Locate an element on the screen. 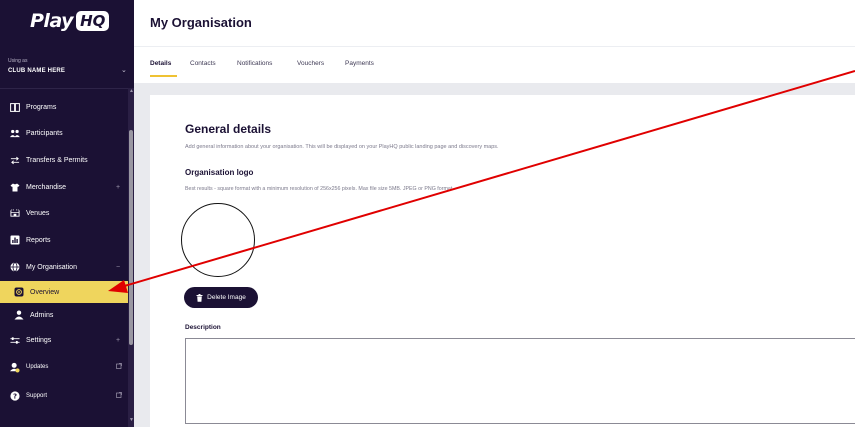 The height and width of the screenshot is (427, 855). scroll-up-arrow-icon: ▲ is located at coordinates (131, 91).